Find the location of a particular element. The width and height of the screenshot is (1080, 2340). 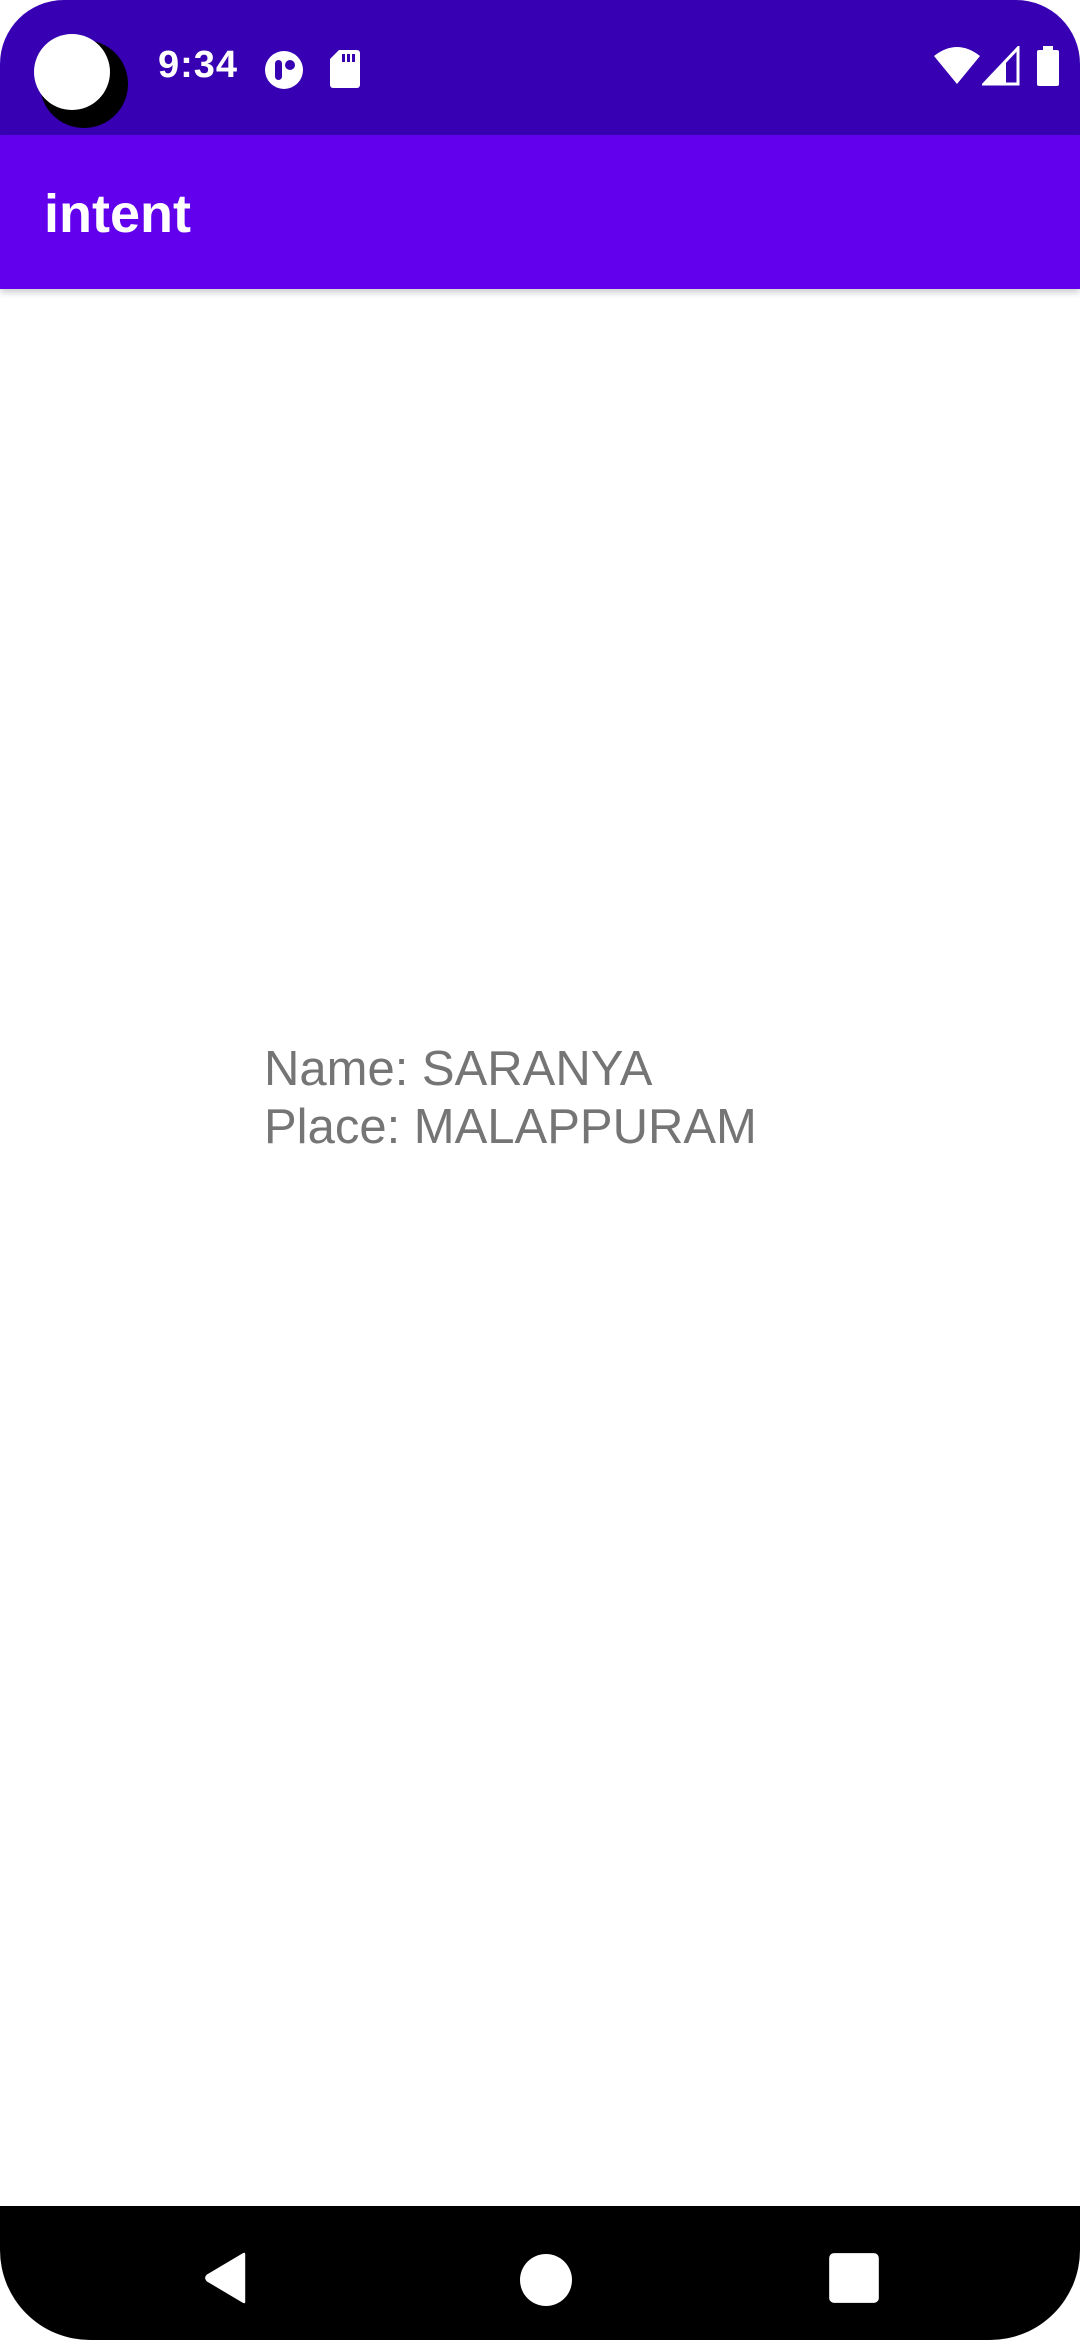

name-text: Name: SARANYA is located at coordinates (458, 1069).